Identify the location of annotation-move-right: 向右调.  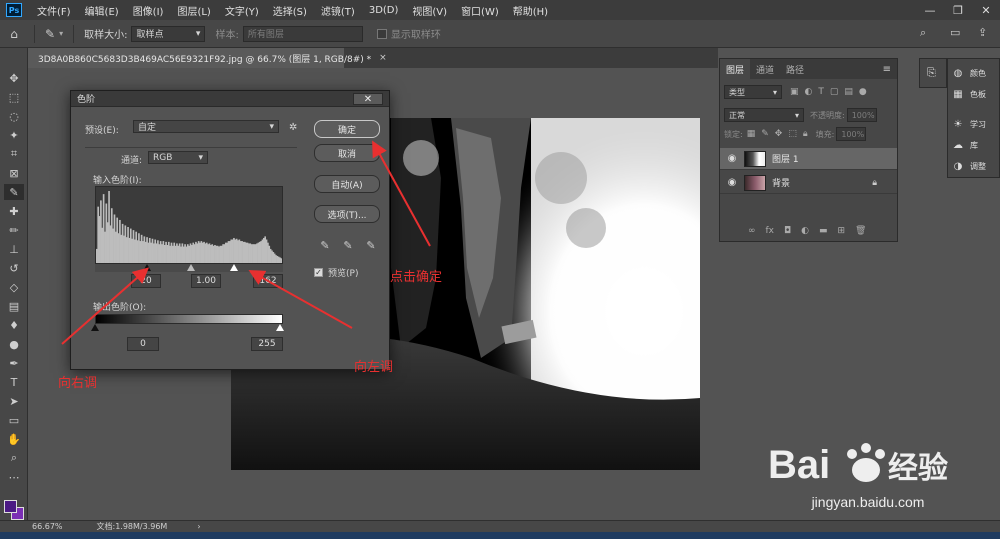
(78, 383).